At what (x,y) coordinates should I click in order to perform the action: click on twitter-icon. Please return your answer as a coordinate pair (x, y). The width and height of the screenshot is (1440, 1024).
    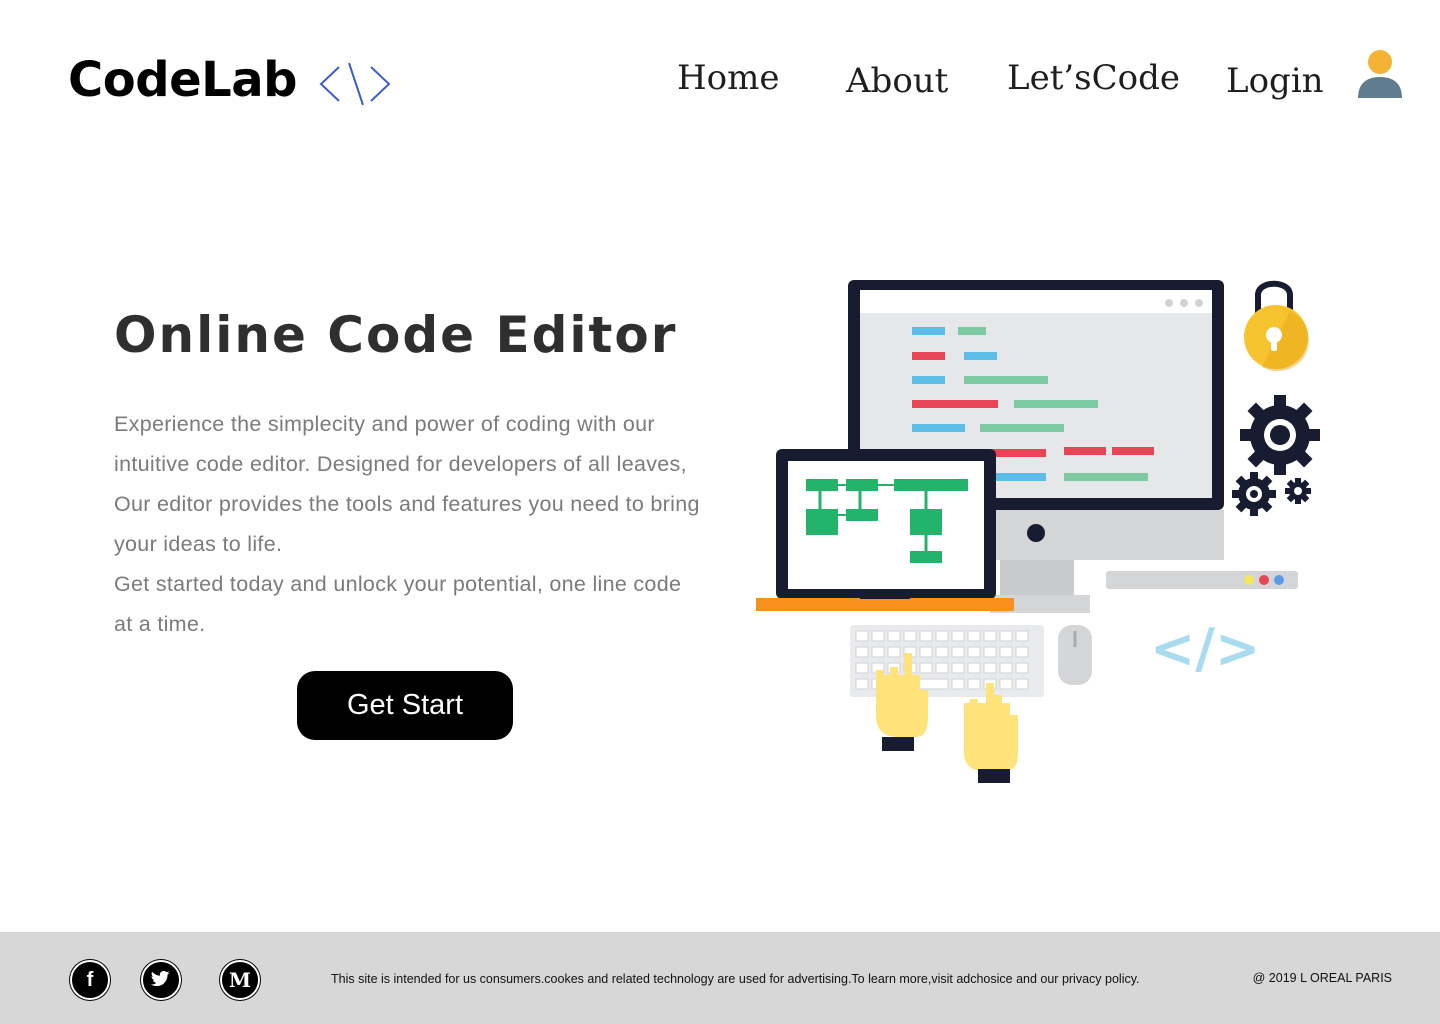
    Looking at the image, I should click on (161, 980).